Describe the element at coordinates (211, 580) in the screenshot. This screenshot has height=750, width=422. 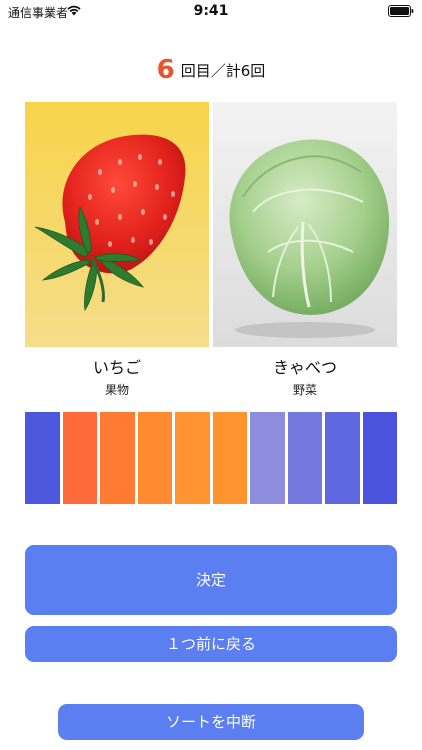
I see `decide-button: 決定` at that location.